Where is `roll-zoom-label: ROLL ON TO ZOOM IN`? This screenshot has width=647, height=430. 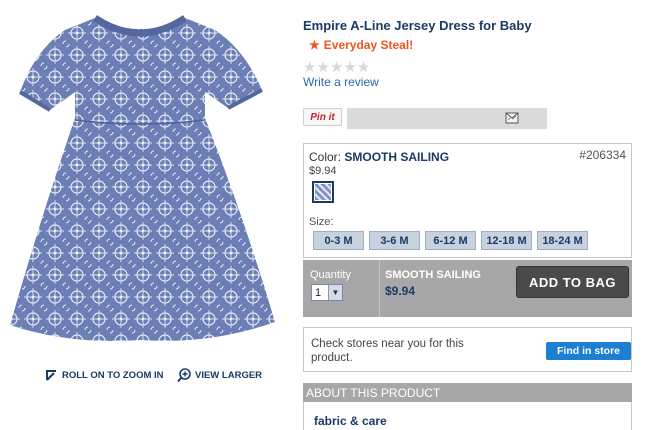
roll-zoom-label: ROLL ON TO ZOOM IN is located at coordinates (113, 375).